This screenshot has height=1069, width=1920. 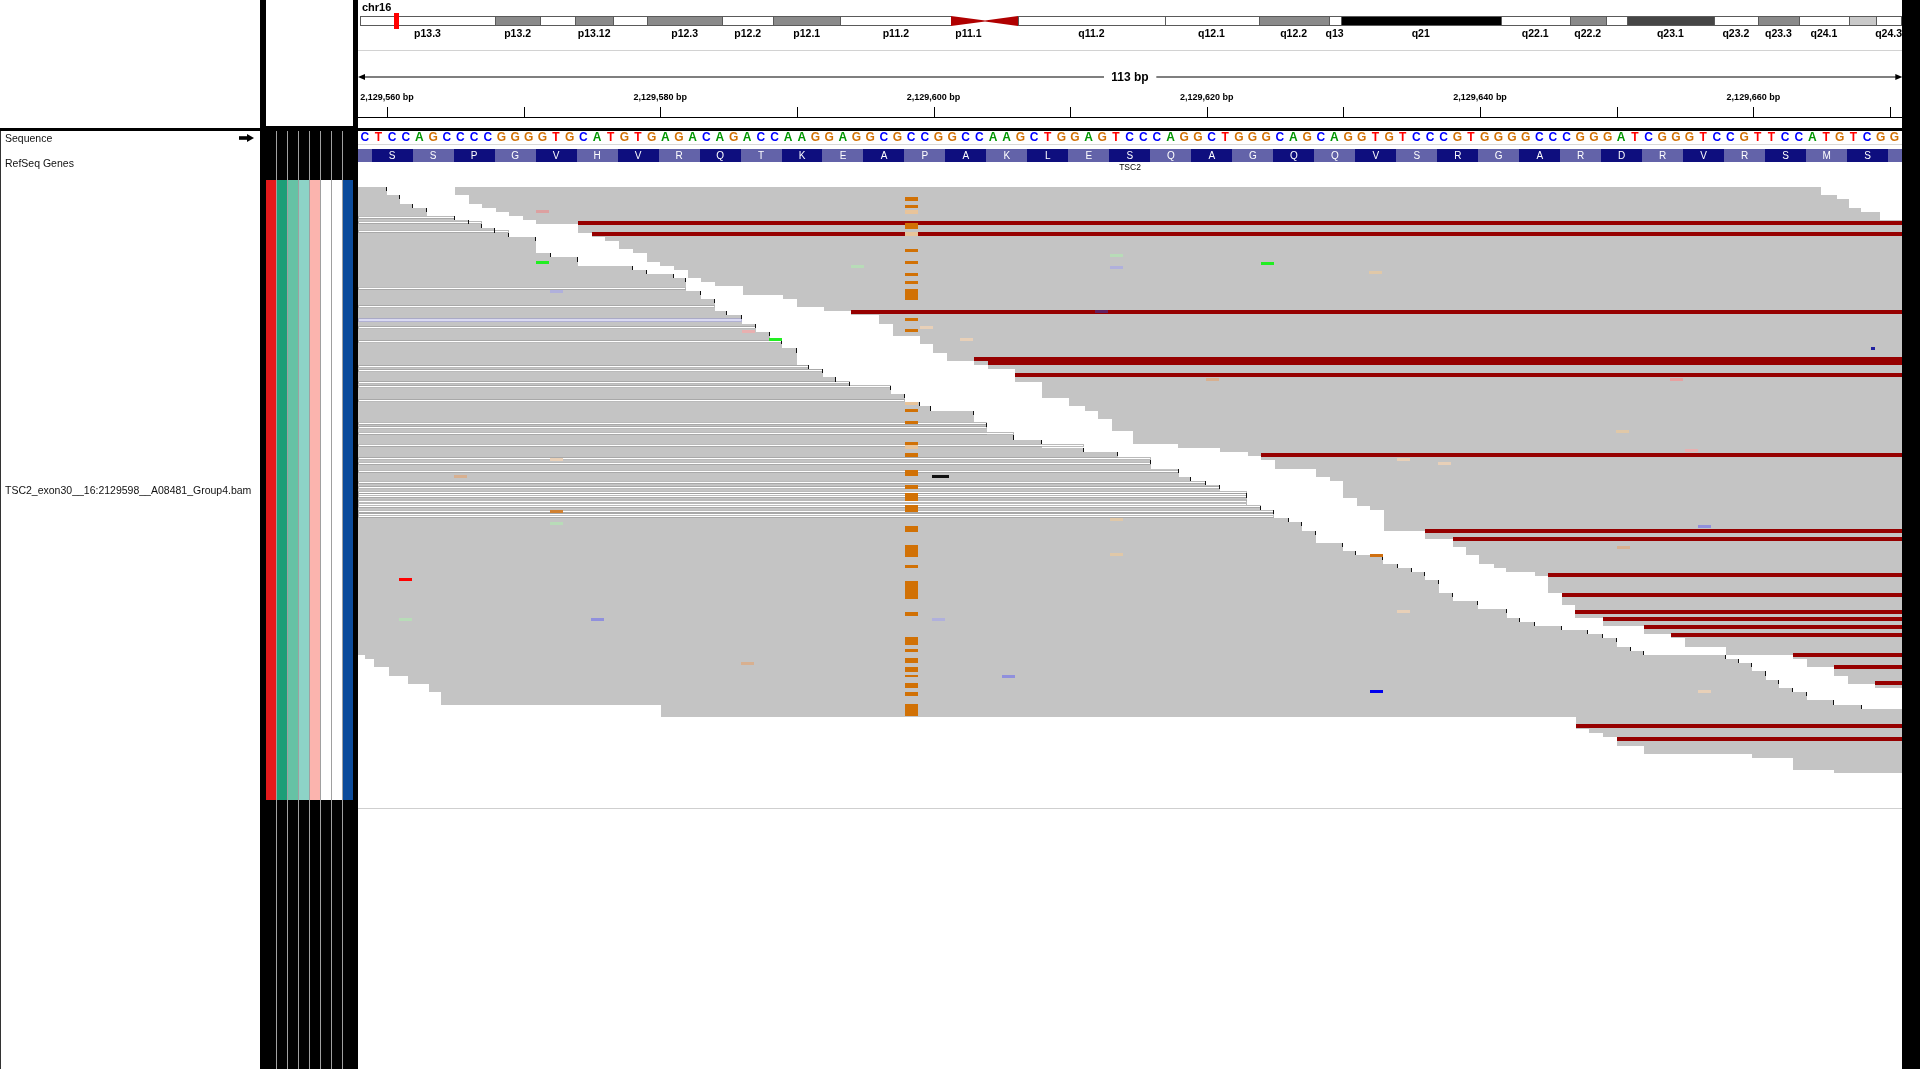 I want to click on band-label: q24.3, so click(x=1888, y=32).